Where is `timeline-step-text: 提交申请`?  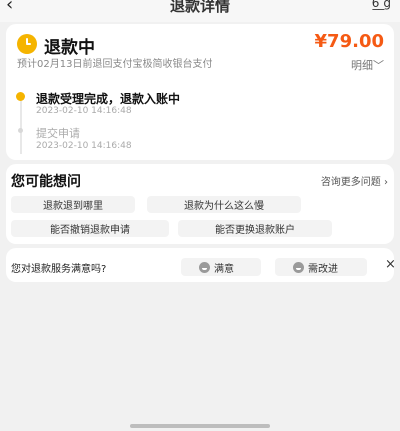
timeline-step-text: 提交申请 is located at coordinates (58, 133).